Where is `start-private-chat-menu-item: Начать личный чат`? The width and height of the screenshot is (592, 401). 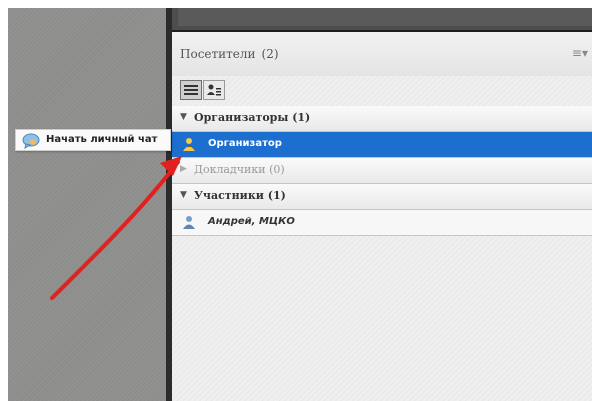
start-private-chat-menu-item: Начать личный чат is located at coordinates (93, 140).